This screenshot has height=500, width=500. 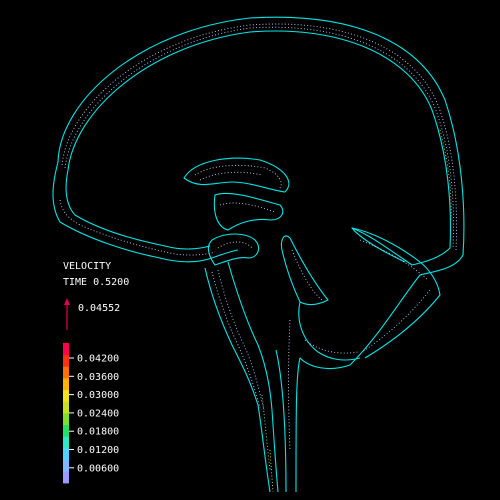 I want to click on colorbar-tick-label: 0.03000, so click(x=98, y=395).